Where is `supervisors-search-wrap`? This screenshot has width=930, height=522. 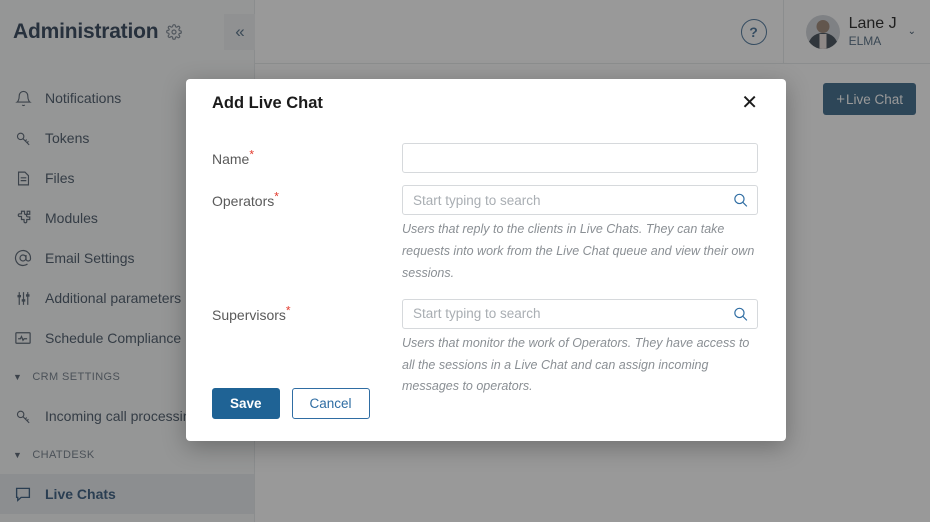
supervisors-search-wrap is located at coordinates (580, 313).